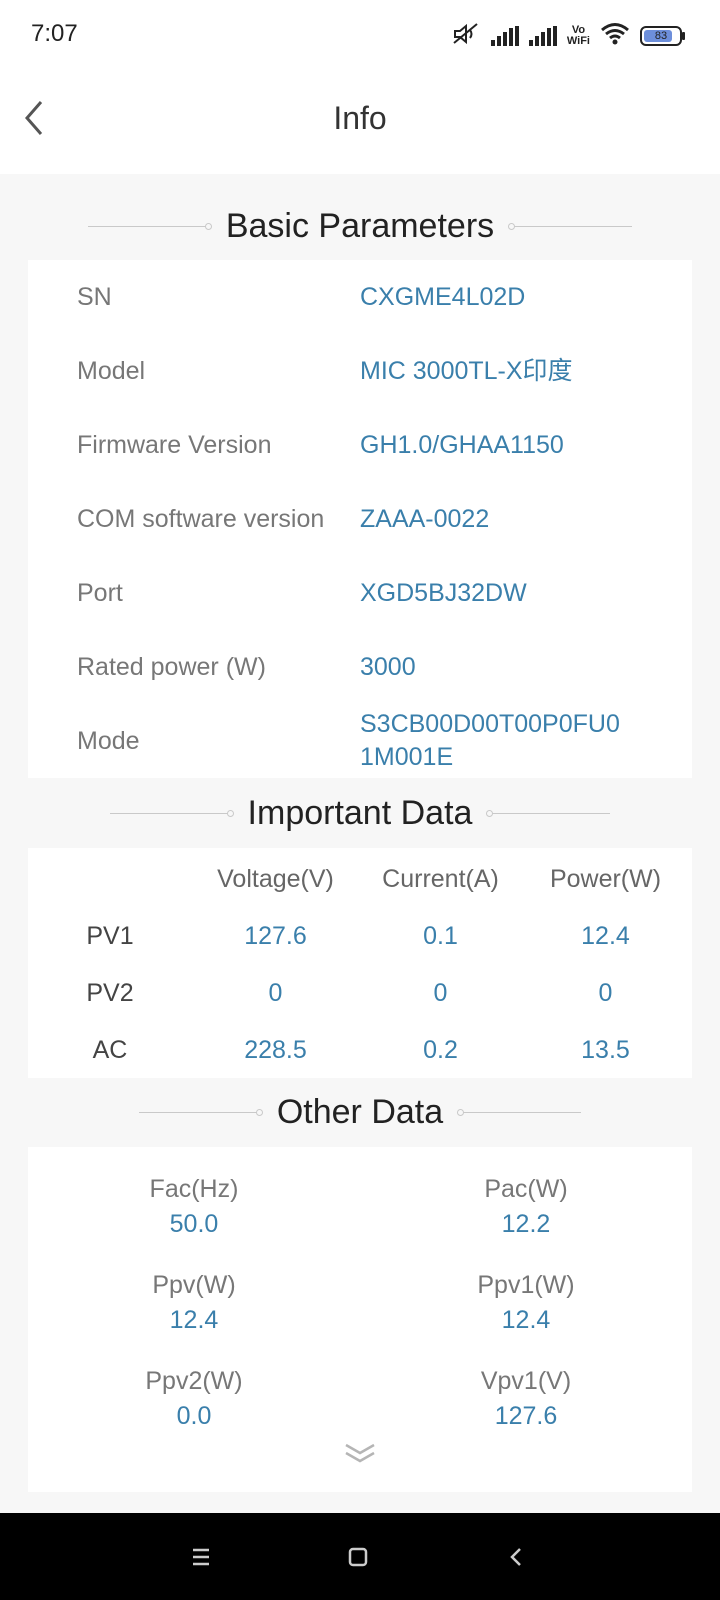 The height and width of the screenshot is (1600, 720). I want to click on home-icon, so click(358, 1557).